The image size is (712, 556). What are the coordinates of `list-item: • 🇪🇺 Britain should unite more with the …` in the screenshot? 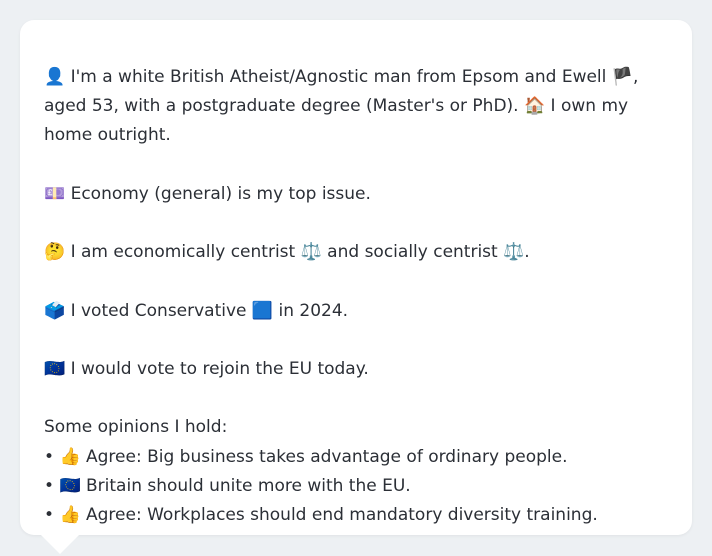 It's located at (356, 486).